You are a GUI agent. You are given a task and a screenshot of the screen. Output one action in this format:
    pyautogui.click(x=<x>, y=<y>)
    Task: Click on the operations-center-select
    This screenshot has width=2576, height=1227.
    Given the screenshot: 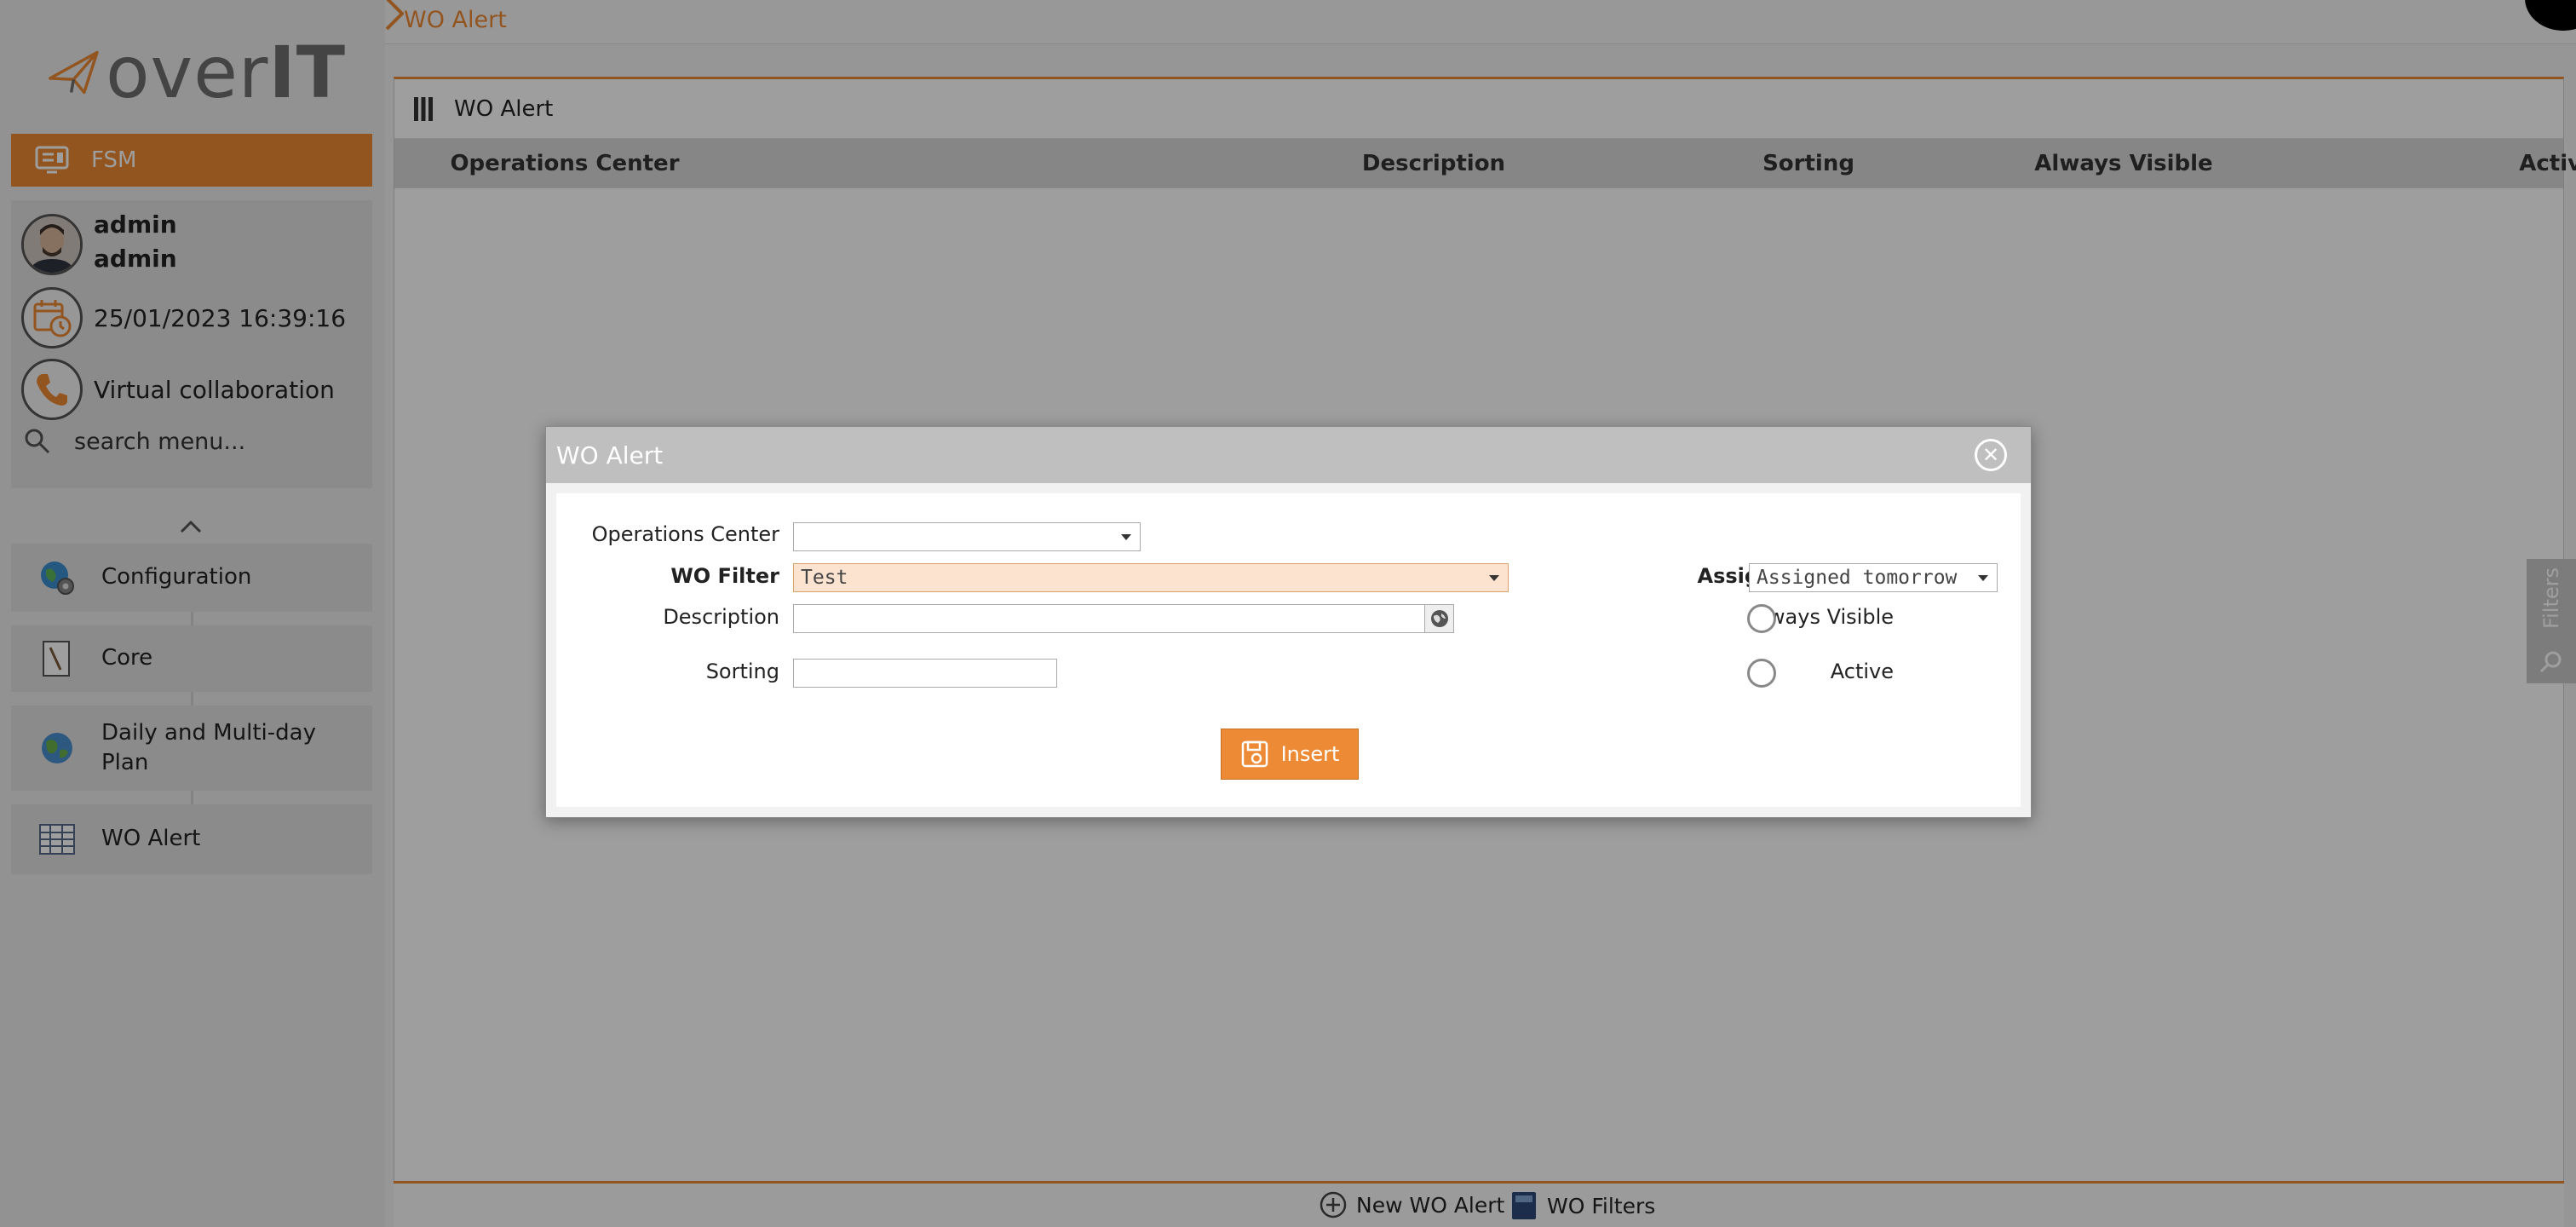 What is the action you would take?
    pyautogui.click(x=967, y=537)
    